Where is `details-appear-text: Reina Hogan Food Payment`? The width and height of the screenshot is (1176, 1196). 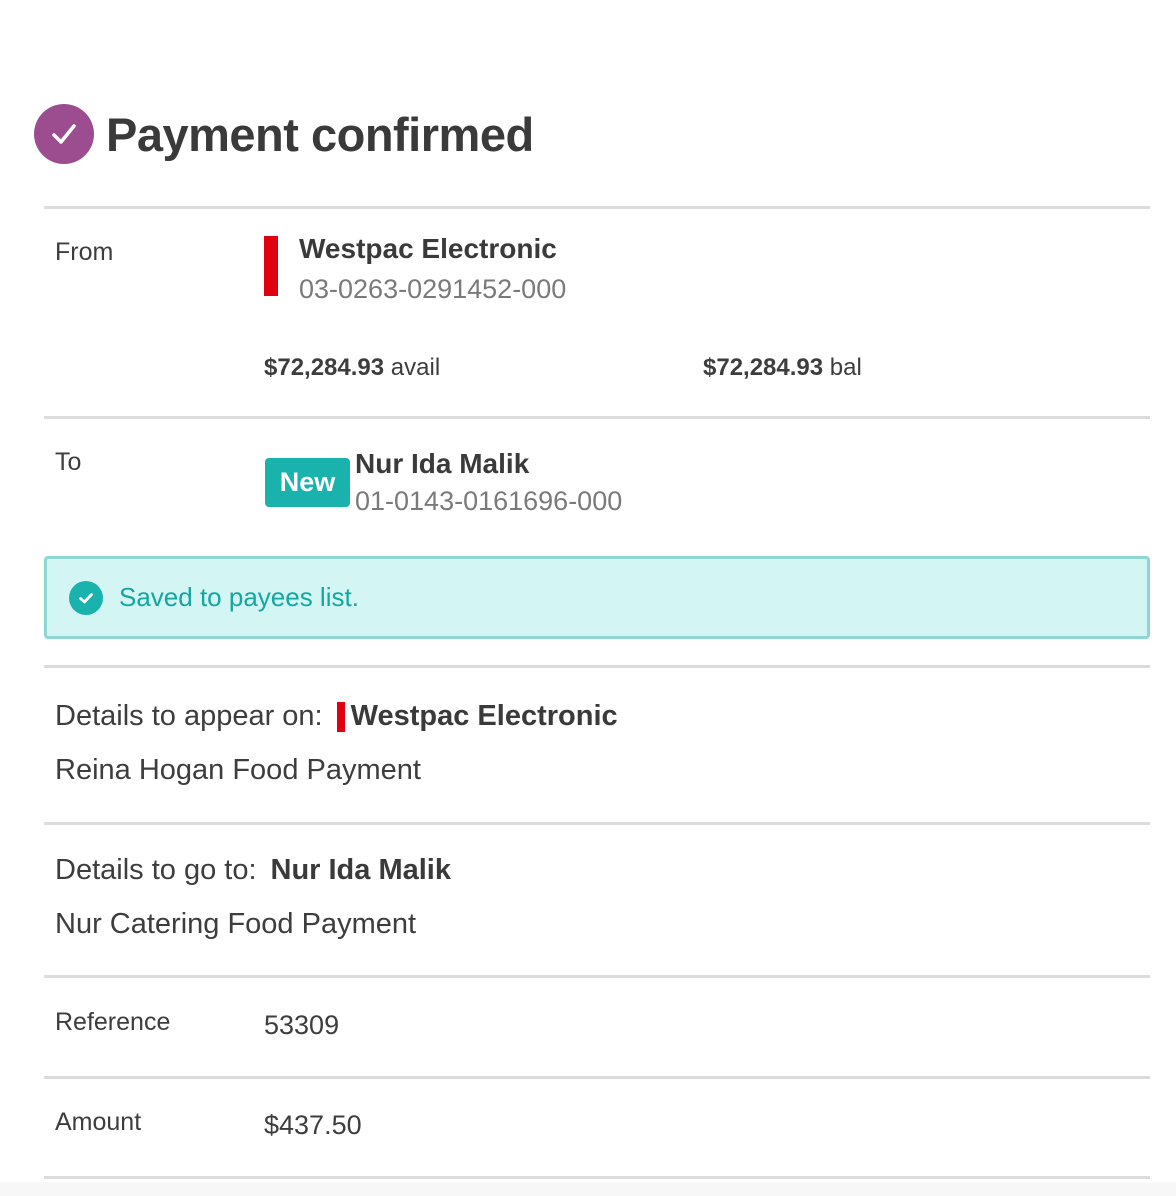 details-appear-text: Reina Hogan Food Payment is located at coordinates (238, 770).